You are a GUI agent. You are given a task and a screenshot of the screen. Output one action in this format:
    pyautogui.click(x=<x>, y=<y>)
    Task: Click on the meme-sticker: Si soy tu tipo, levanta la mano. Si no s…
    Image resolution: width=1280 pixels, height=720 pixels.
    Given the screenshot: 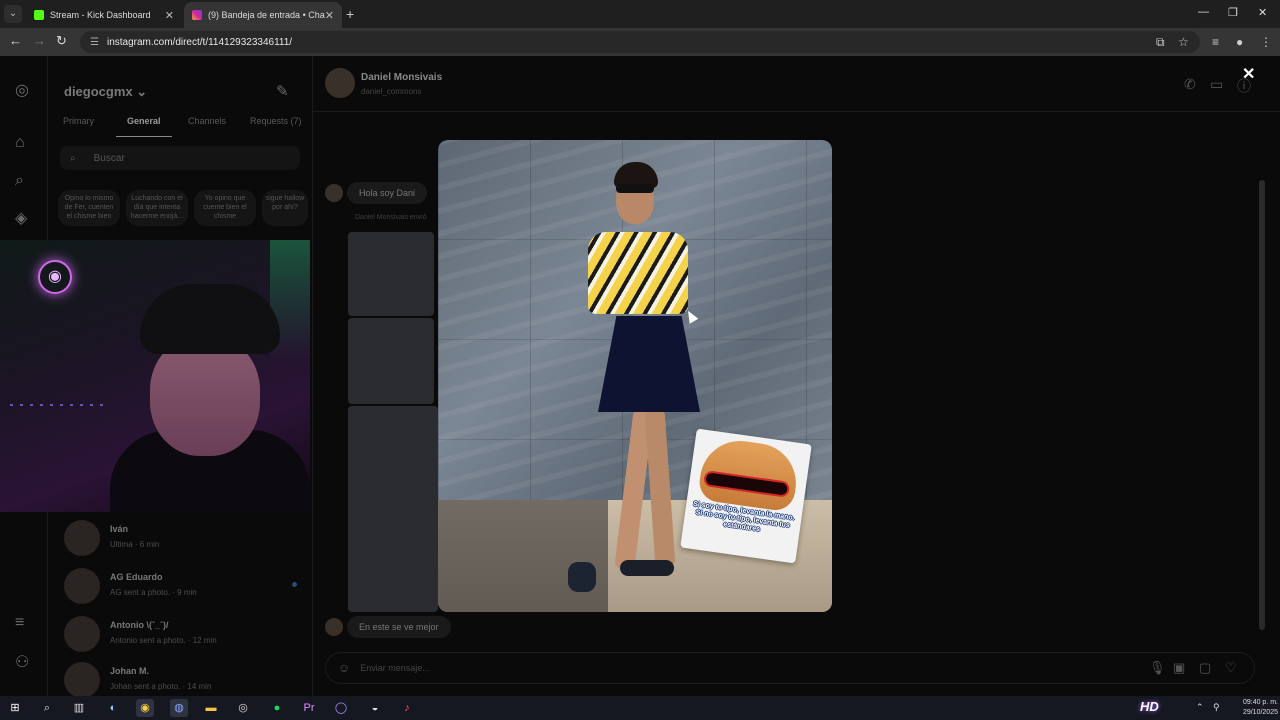 What is the action you would take?
    pyautogui.click(x=746, y=496)
    